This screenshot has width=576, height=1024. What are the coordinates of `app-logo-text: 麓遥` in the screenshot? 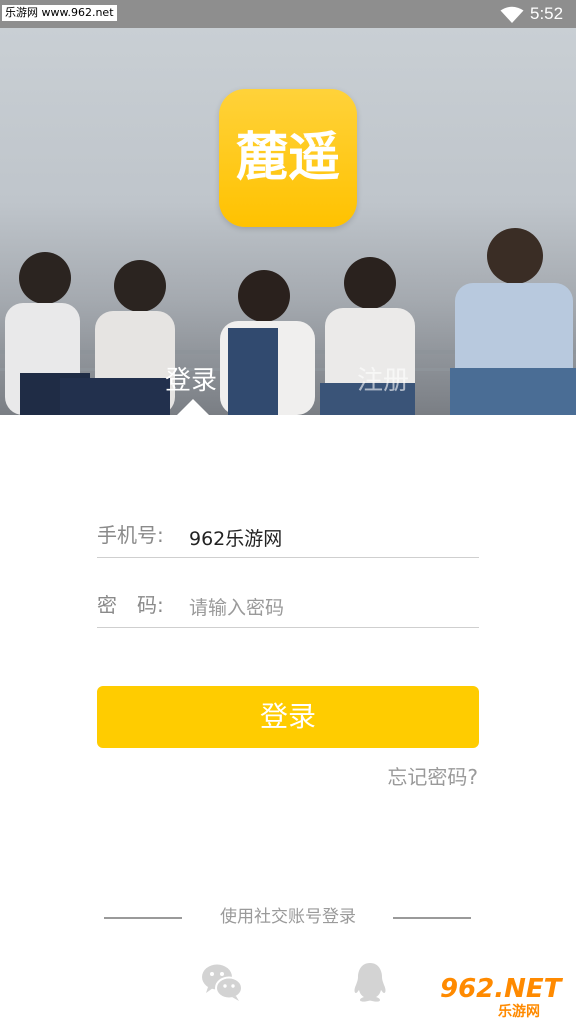 It's located at (287, 158).